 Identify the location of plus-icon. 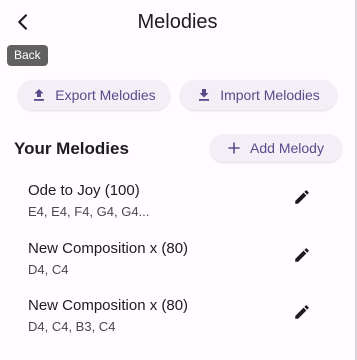
(234, 148).